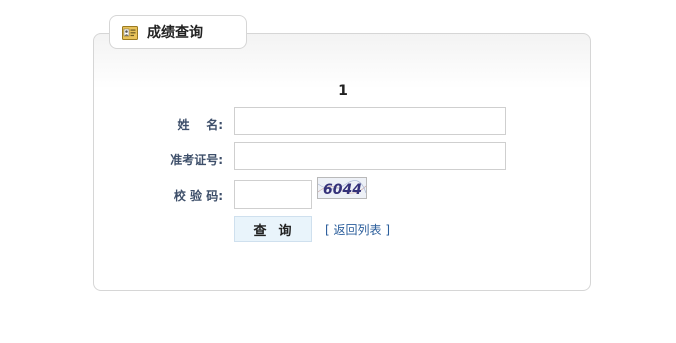 This screenshot has height=343, width=676. What do you see at coordinates (196, 160) in the screenshot?
I see `exam-id-label: 准考证号:` at bounding box center [196, 160].